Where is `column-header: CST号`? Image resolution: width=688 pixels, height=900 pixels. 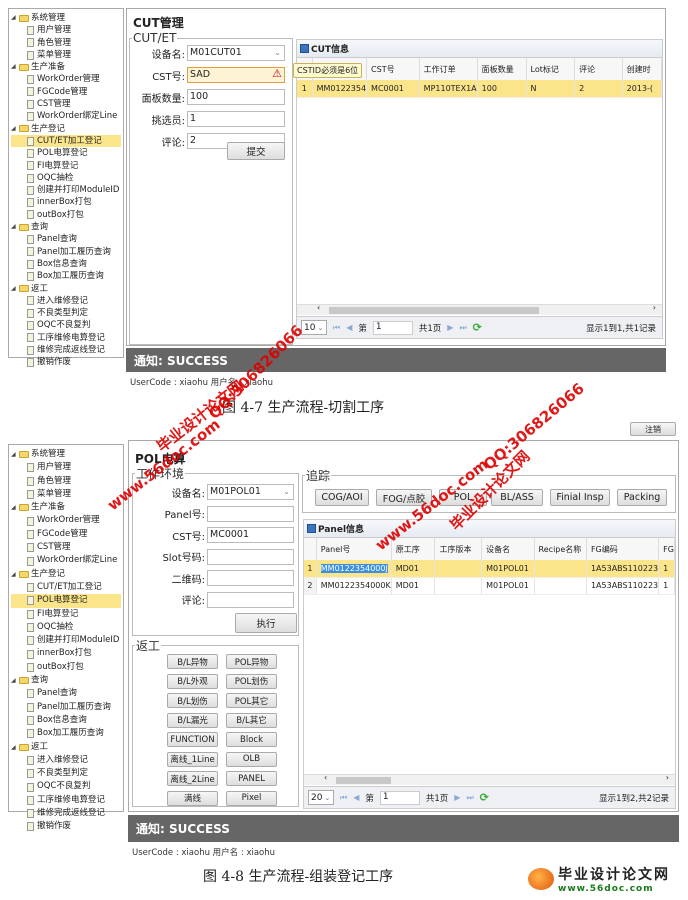 column-header: CST号 is located at coordinates (393, 69).